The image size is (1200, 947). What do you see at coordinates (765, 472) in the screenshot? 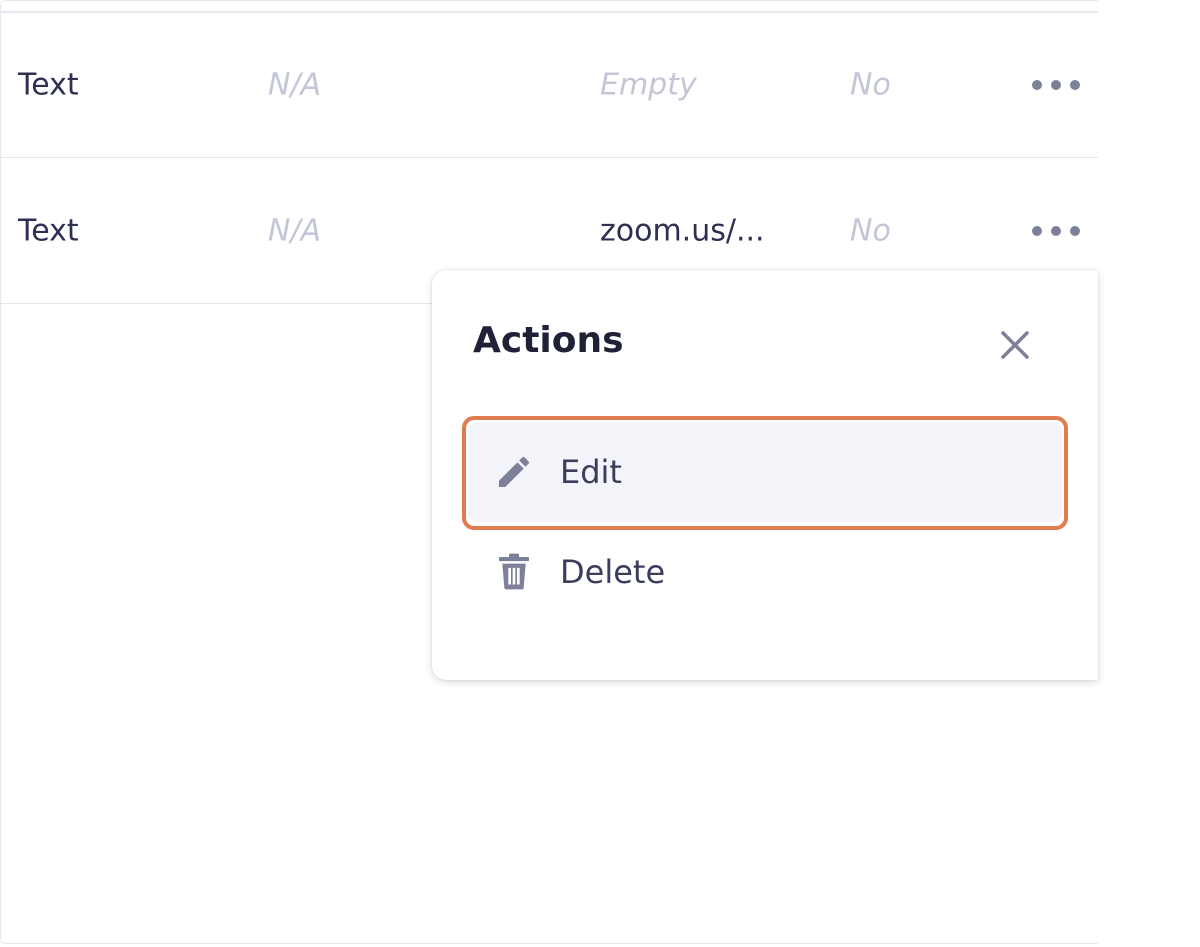
I see `edit-menu-item: Edit` at bounding box center [765, 472].